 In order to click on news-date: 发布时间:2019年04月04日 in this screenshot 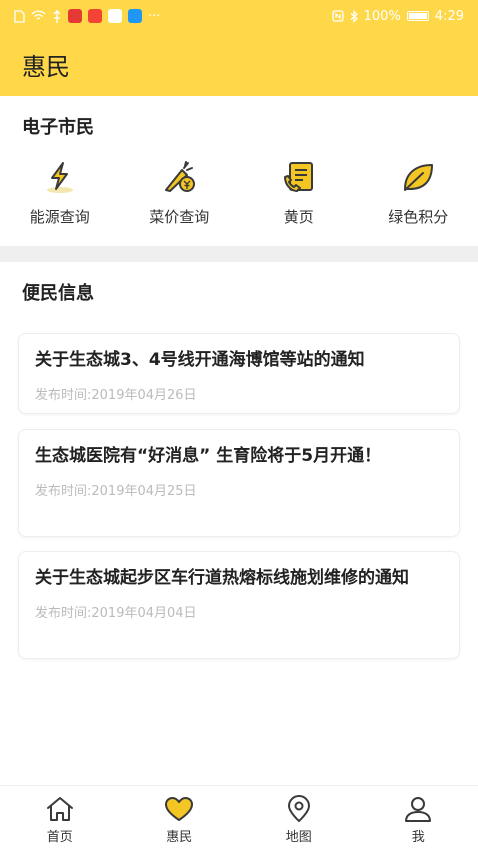, I will do `click(239, 611)`.